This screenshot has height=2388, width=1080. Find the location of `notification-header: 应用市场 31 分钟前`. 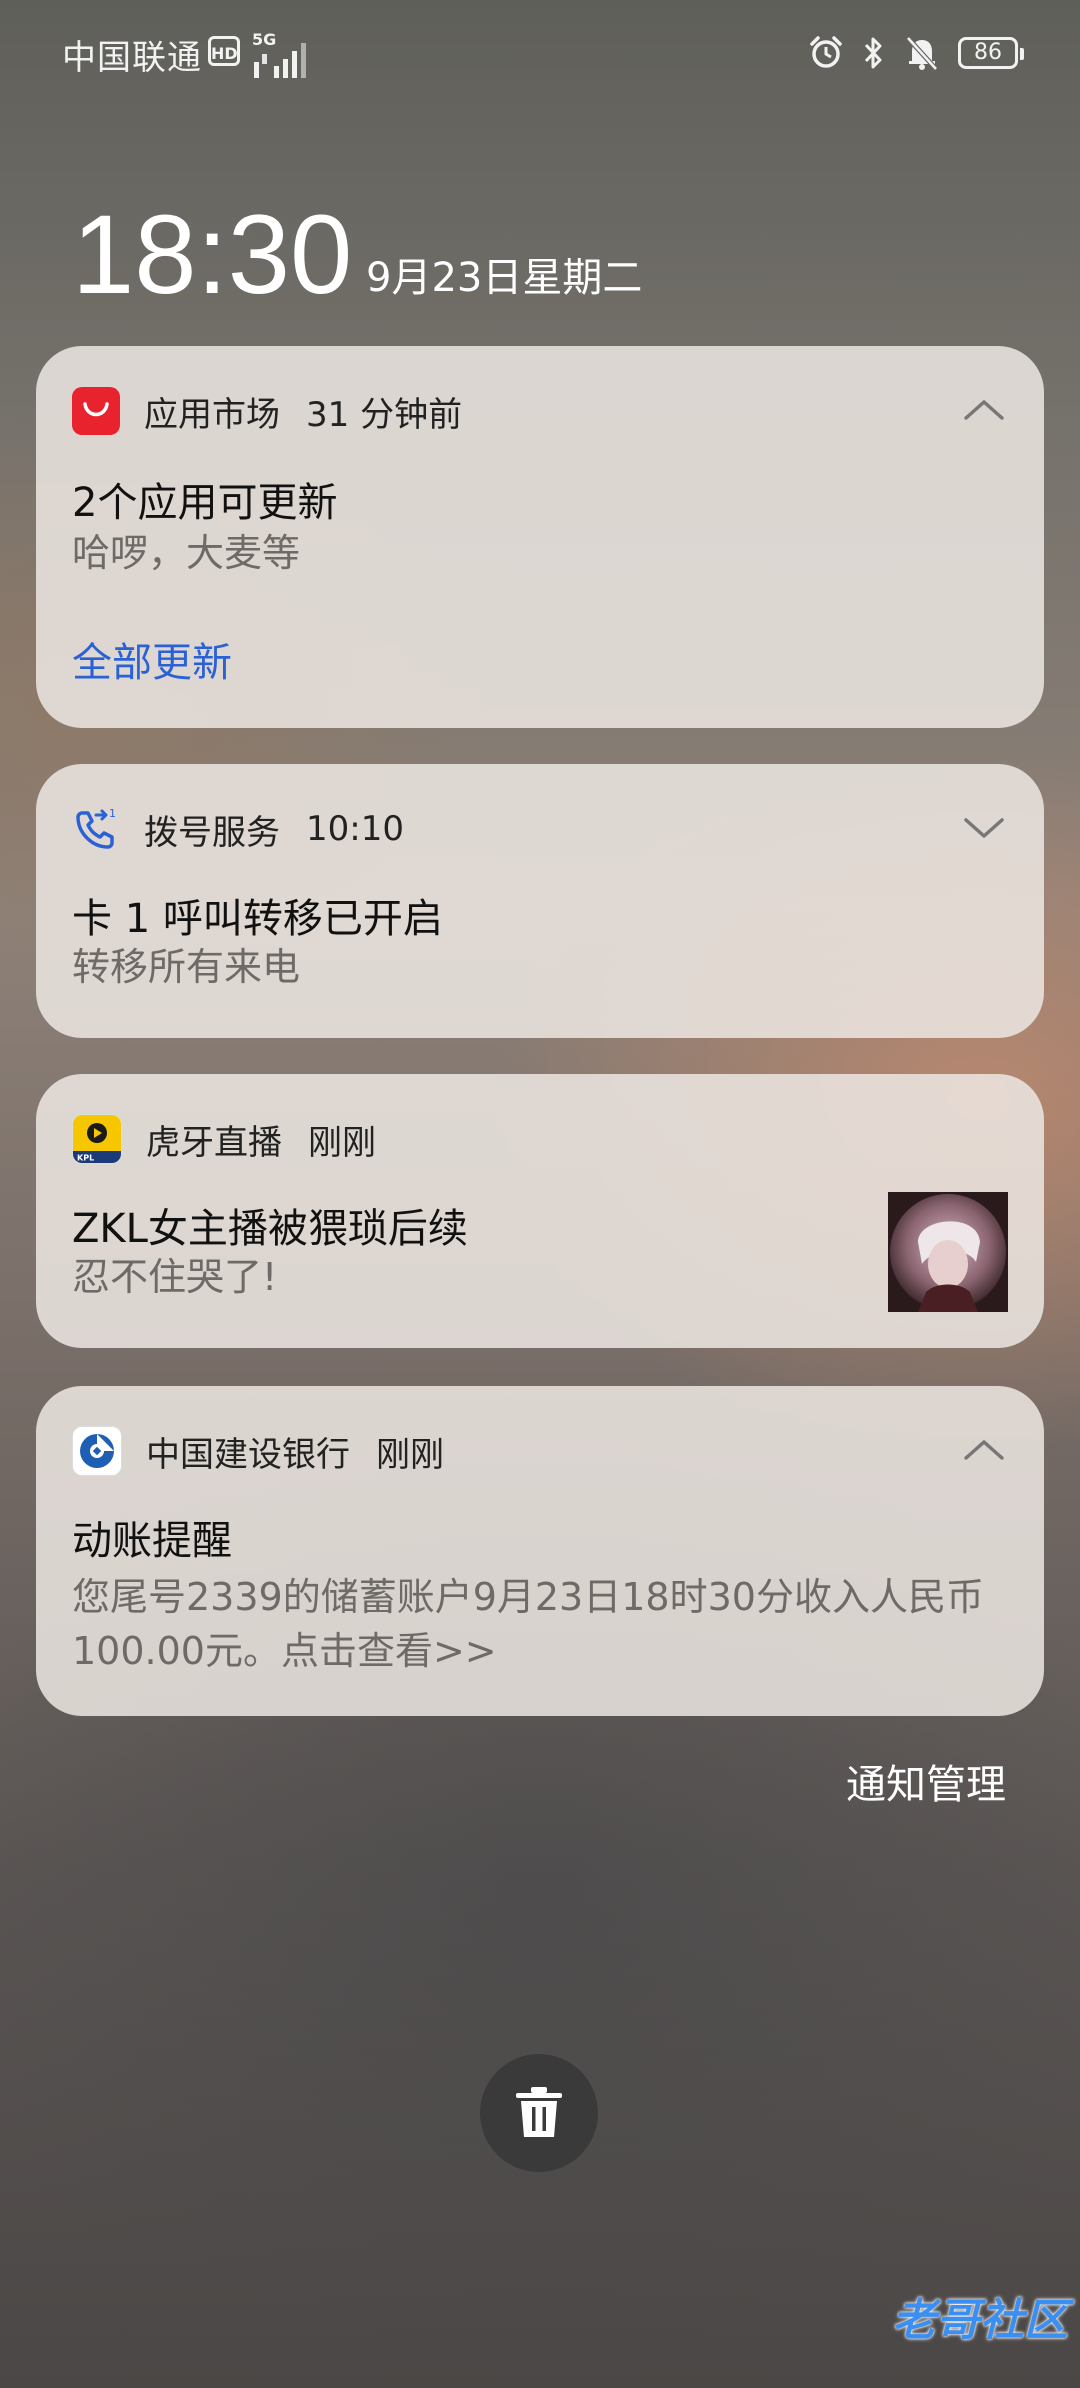

notification-header: 应用市场 31 分钟前 is located at coordinates (267, 411).